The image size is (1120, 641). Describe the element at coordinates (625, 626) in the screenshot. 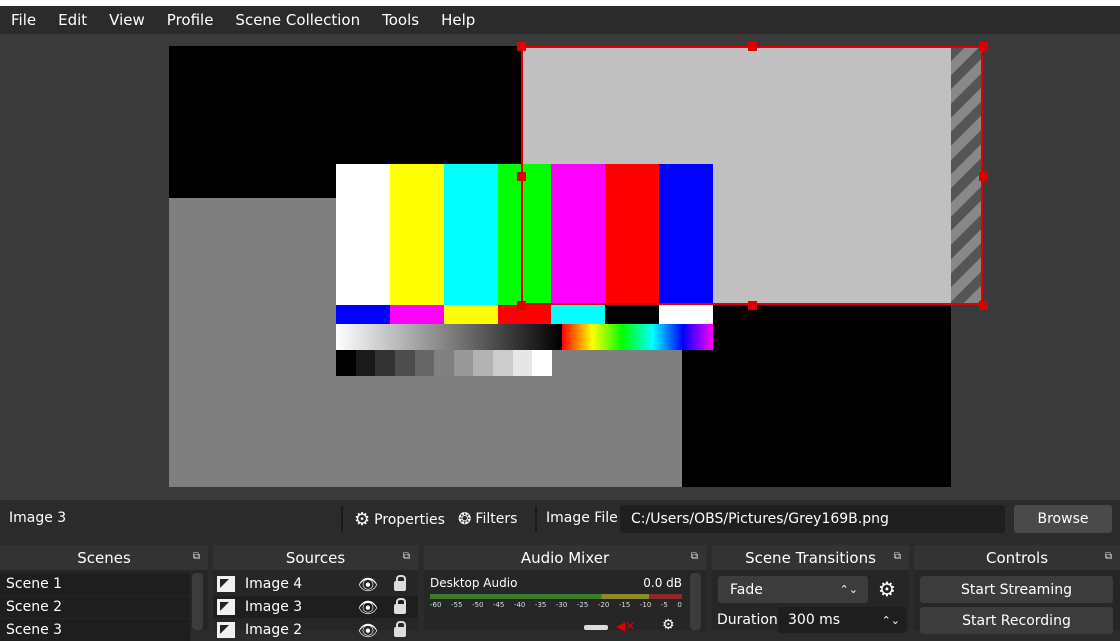

I see `mute-speaker-icon: ◀✕` at that location.